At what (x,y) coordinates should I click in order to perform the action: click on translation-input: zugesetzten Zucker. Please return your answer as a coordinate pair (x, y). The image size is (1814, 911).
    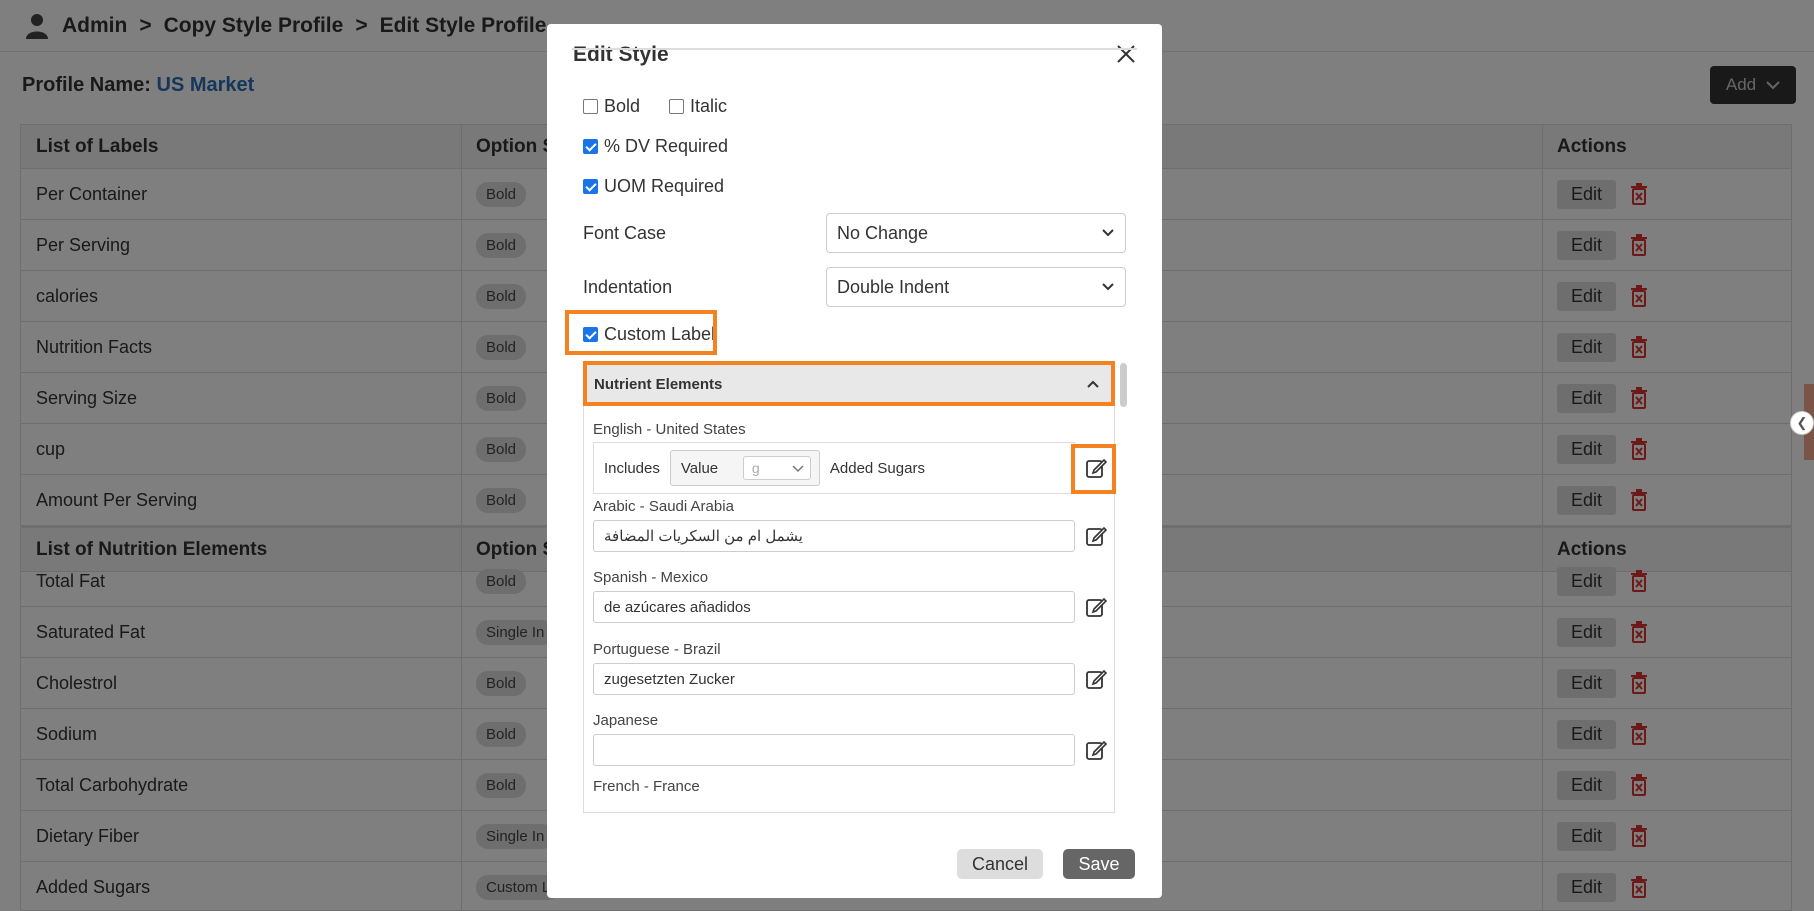
    Looking at the image, I should click on (834, 679).